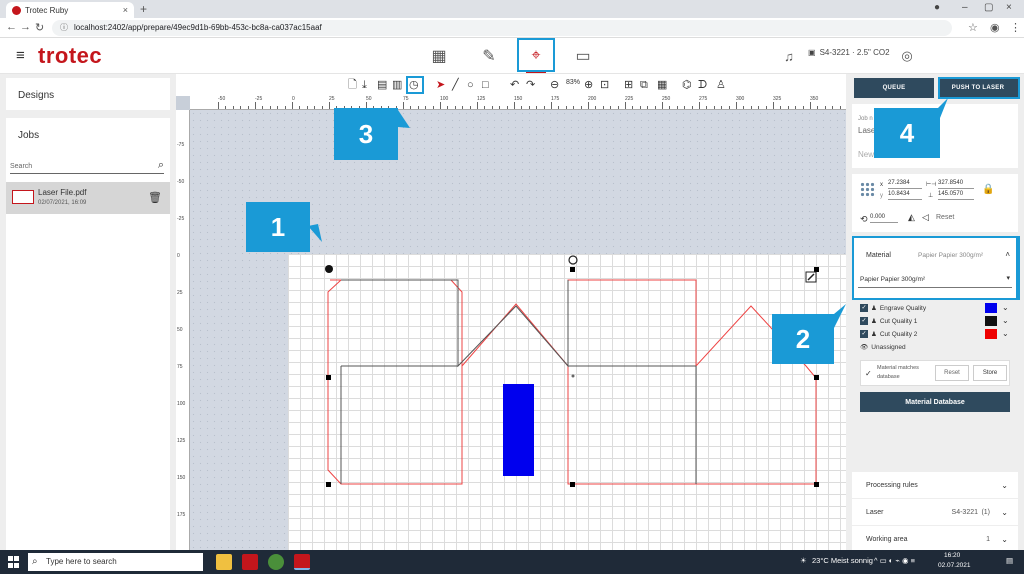  What do you see at coordinates (849, 52) in the screenshot?
I see `device-indicator: ▣ S4-3221 · 2.5" CO2` at bounding box center [849, 52].